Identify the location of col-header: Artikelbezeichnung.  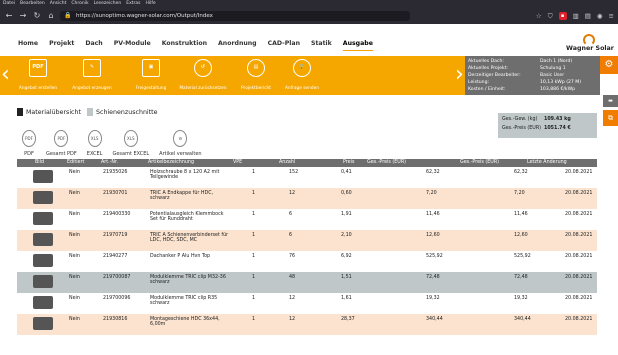
(171, 162).